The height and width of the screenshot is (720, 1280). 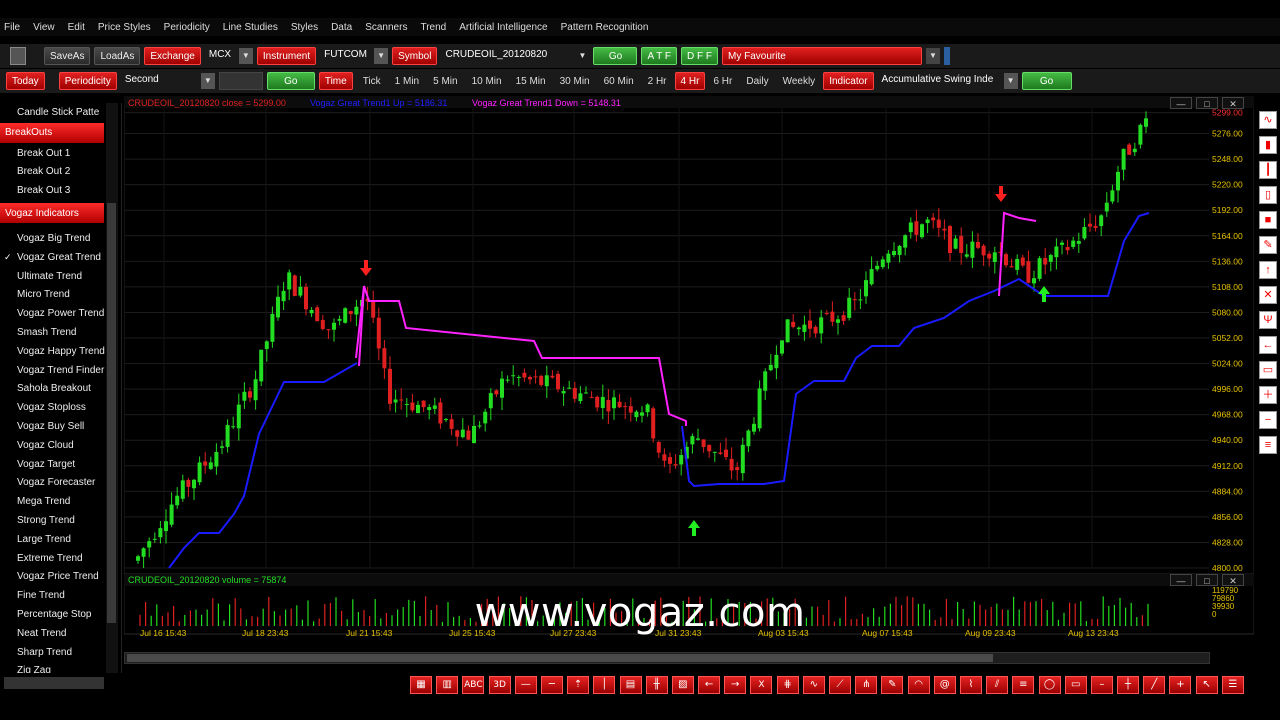 What do you see at coordinates (506, 56) in the screenshot?
I see `symbol-select: CRUDEOIL_20120820` at bounding box center [506, 56].